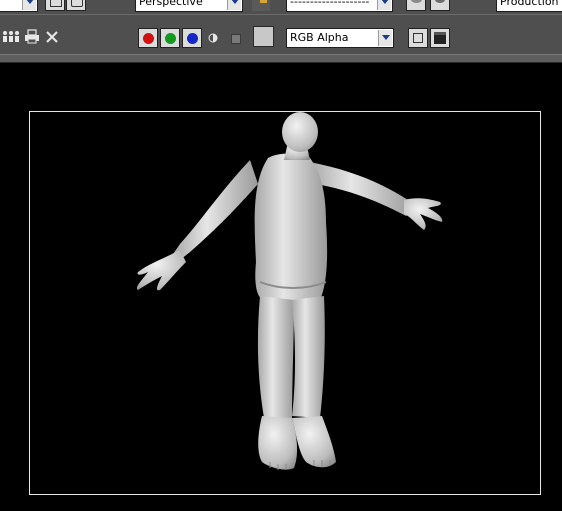 The height and width of the screenshot is (511, 562). I want to click on clear-icon, so click(52, 38).